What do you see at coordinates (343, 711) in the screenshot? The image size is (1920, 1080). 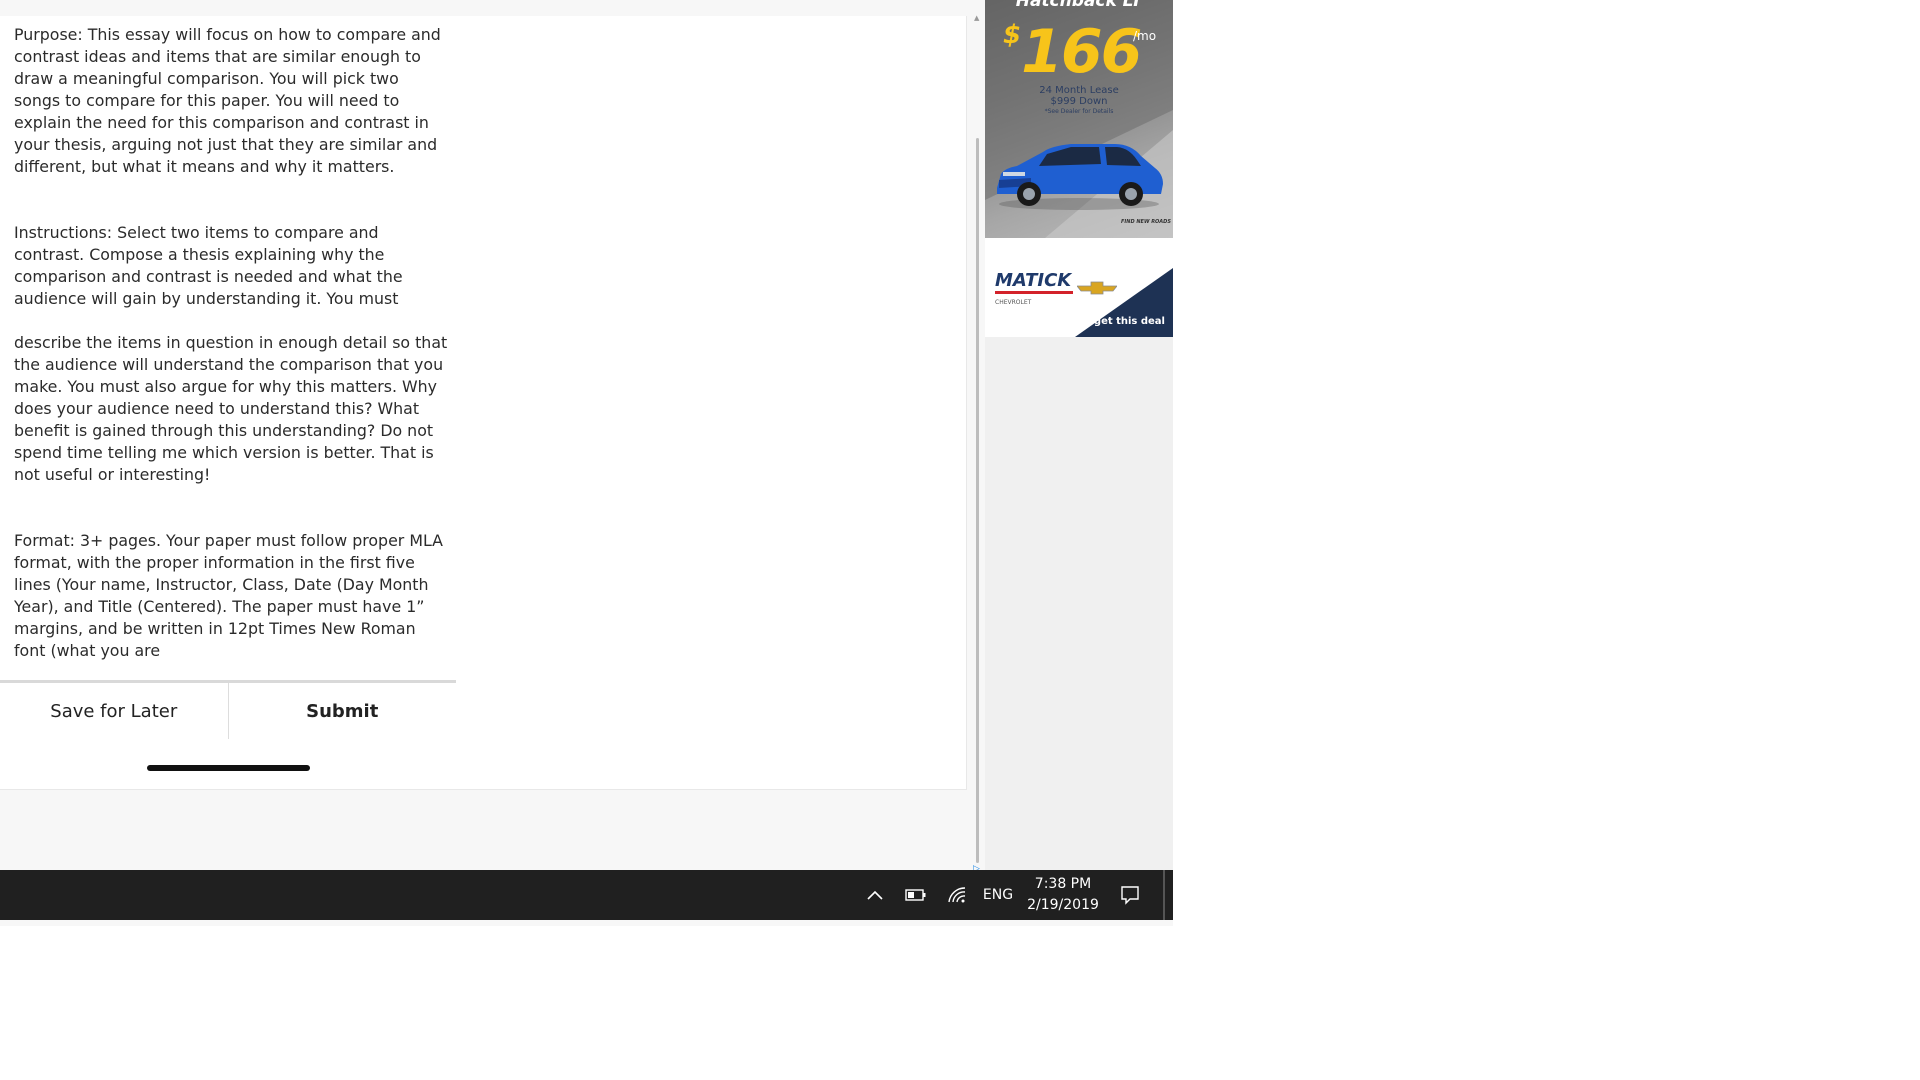 I see `submit-button: Submit` at bounding box center [343, 711].